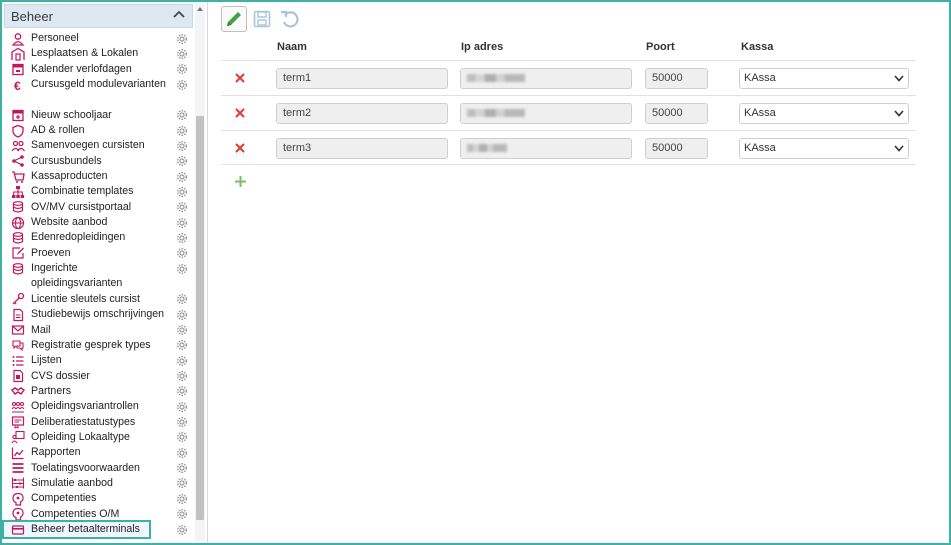 The image size is (951, 545). Describe the element at coordinates (98, 452) in the screenshot. I see `sidebar-item-rapporten: Rapporten` at that location.